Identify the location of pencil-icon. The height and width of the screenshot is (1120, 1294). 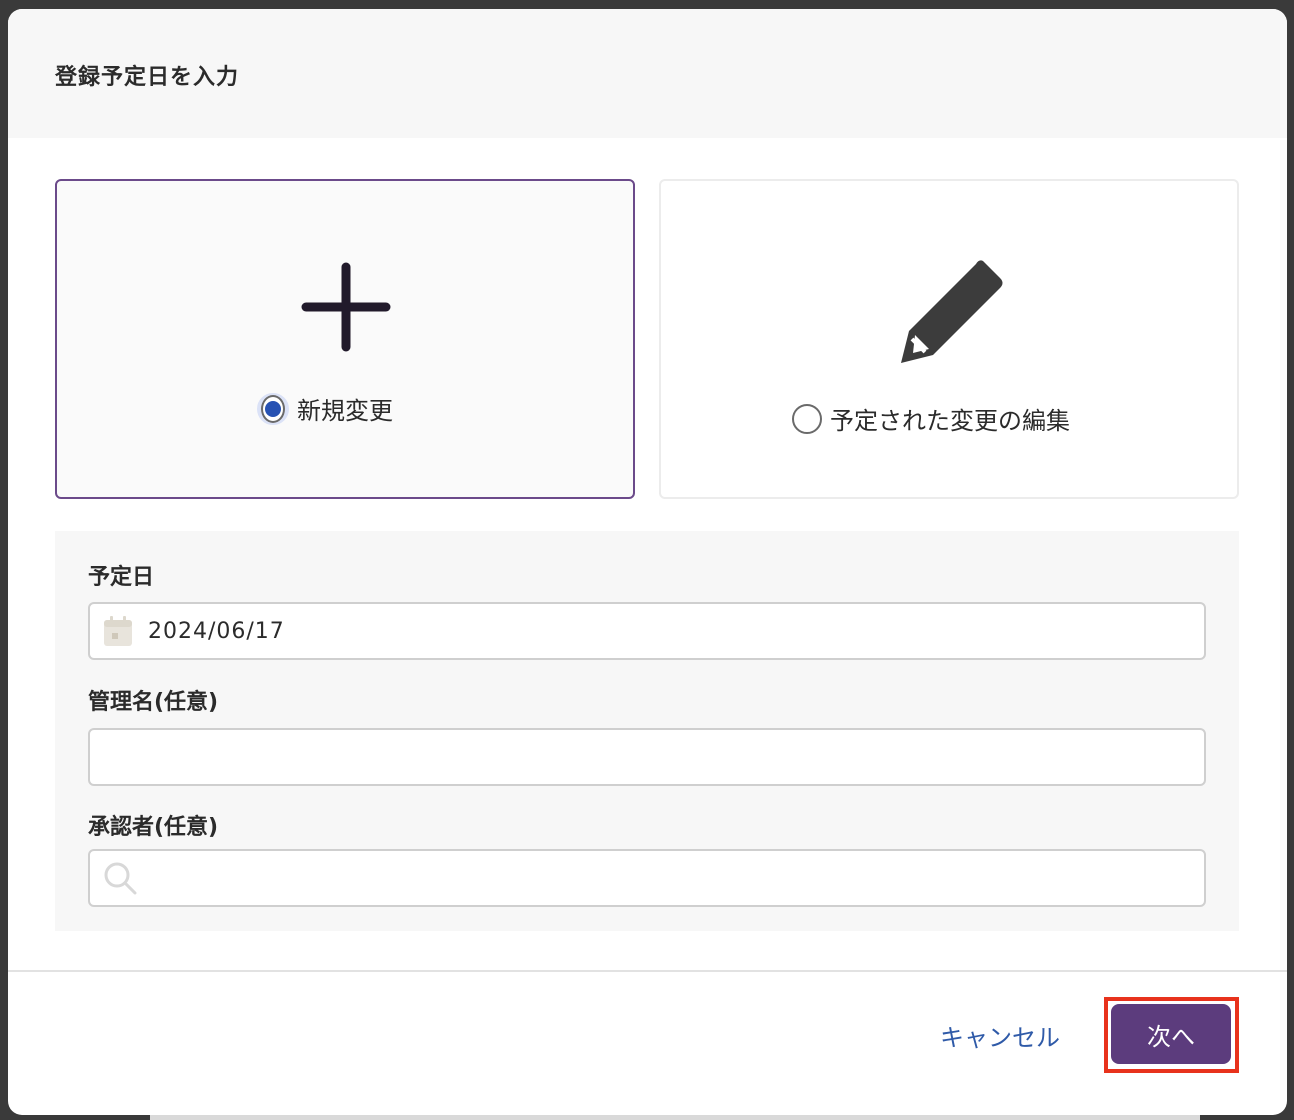
(952, 311).